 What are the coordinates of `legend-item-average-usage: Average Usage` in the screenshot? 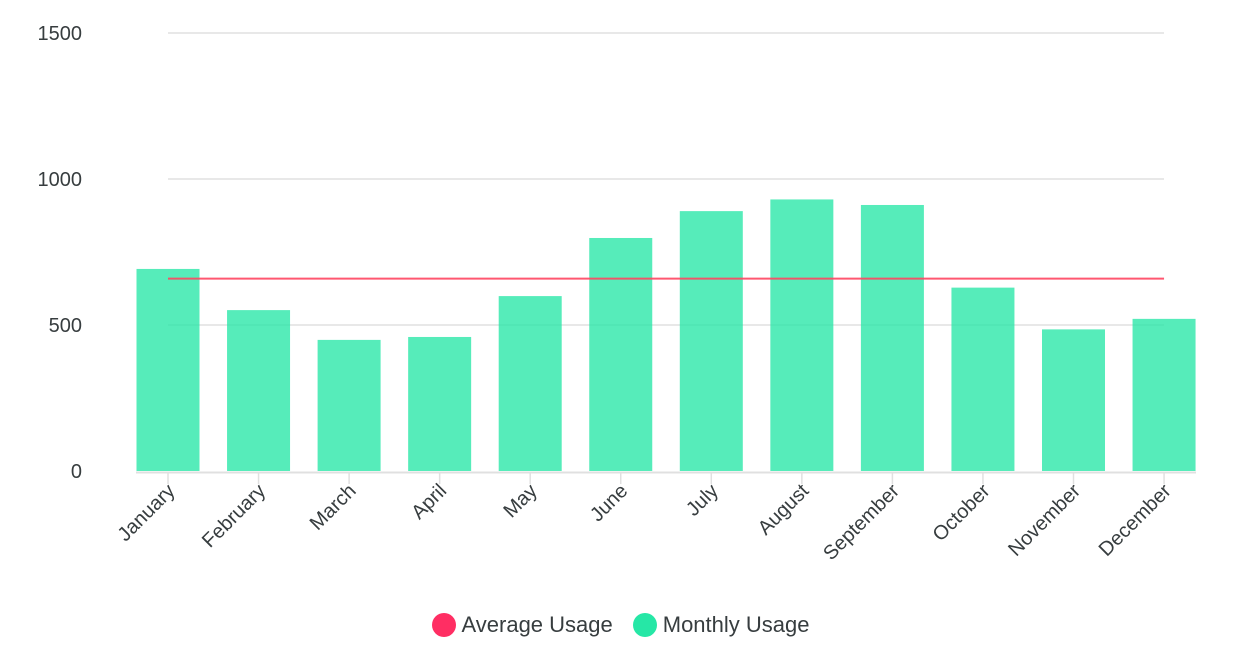 It's located at (522, 625).